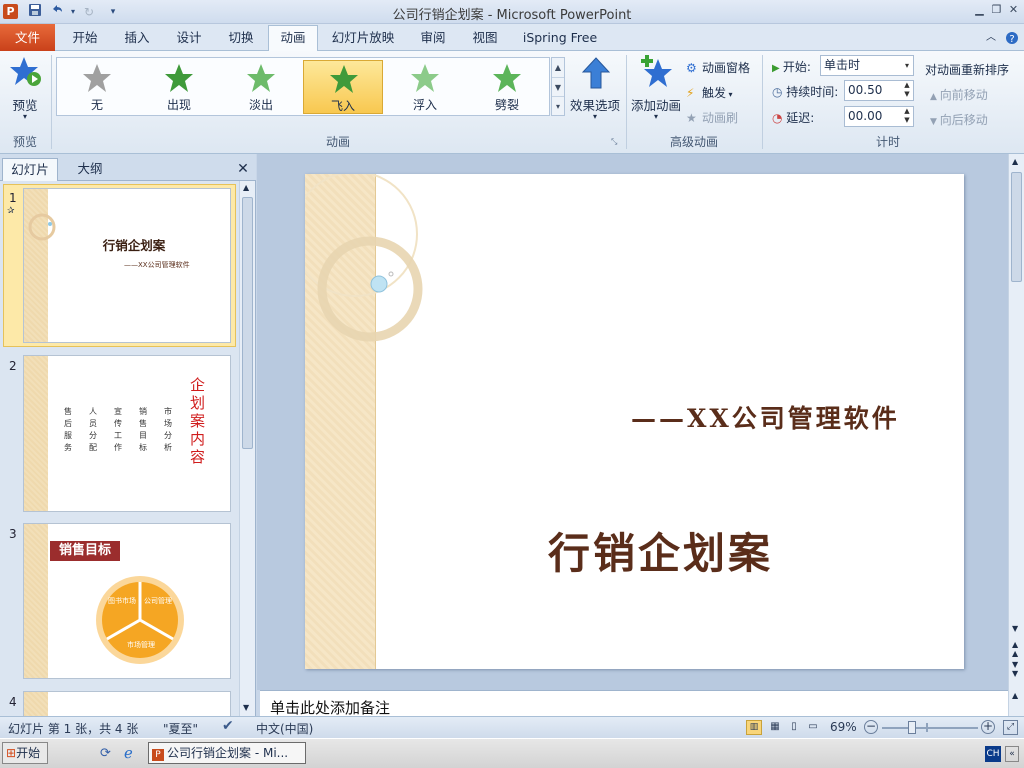 Image resolution: width=1024 pixels, height=768 pixels. I want to click on up-arrow-icon, so click(596, 73).